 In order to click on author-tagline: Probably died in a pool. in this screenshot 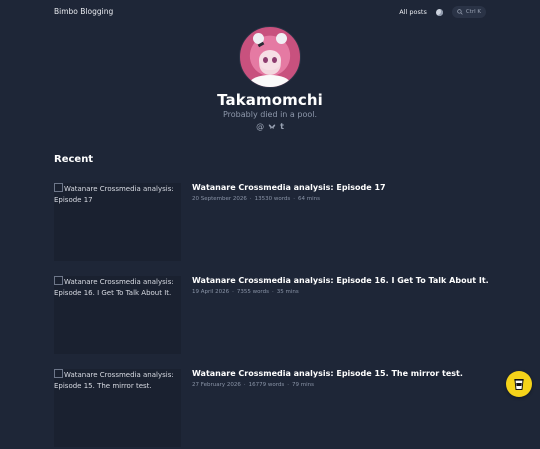, I will do `click(269, 114)`.